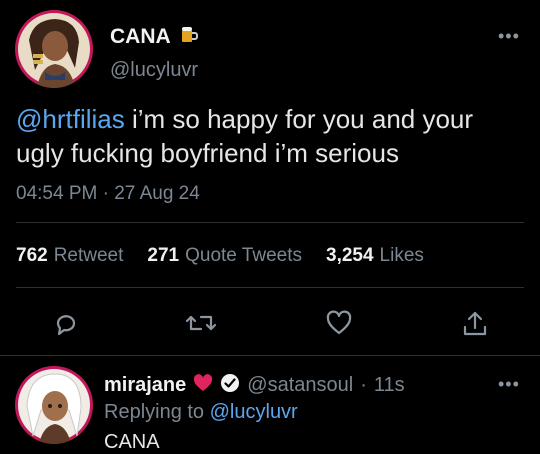 The width and height of the screenshot is (540, 454). I want to click on tweet-date: 27 Aug 24, so click(157, 193).